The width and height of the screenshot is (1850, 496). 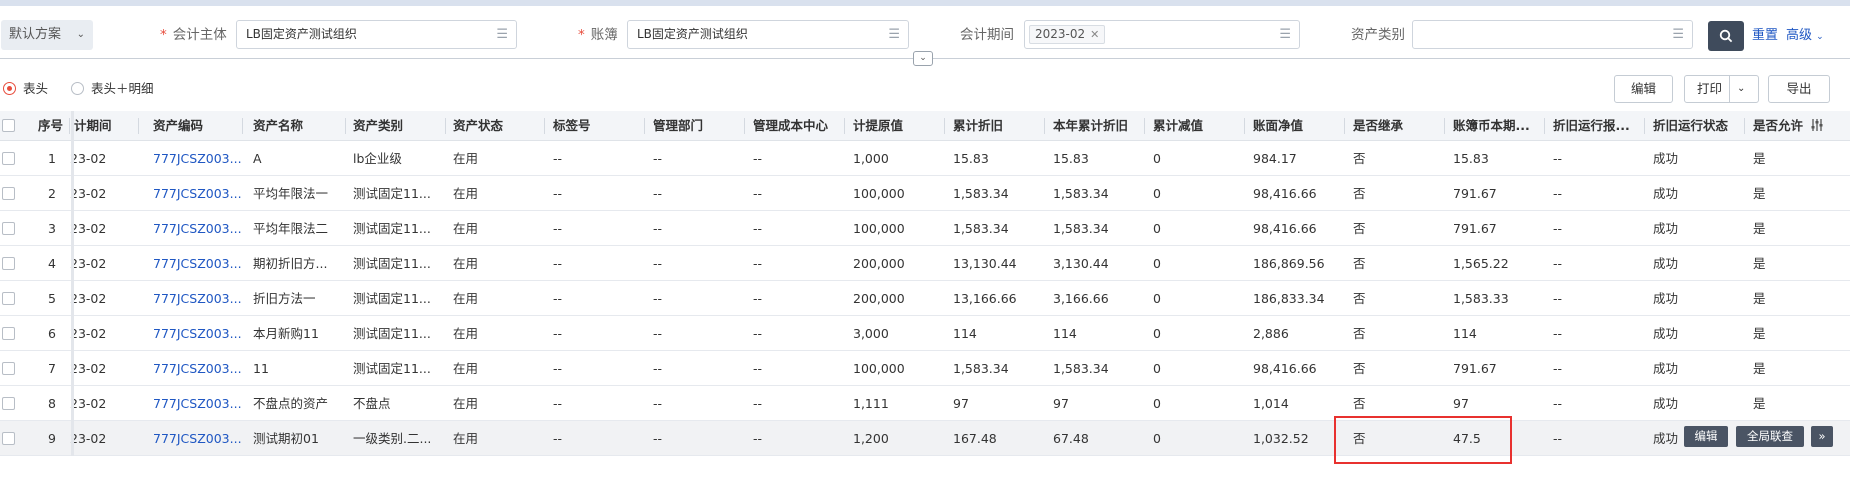 What do you see at coordinates (291, 193) in the screenshot?
I see `cell-name: 平均年限法一` at bounding box center [291, 193].